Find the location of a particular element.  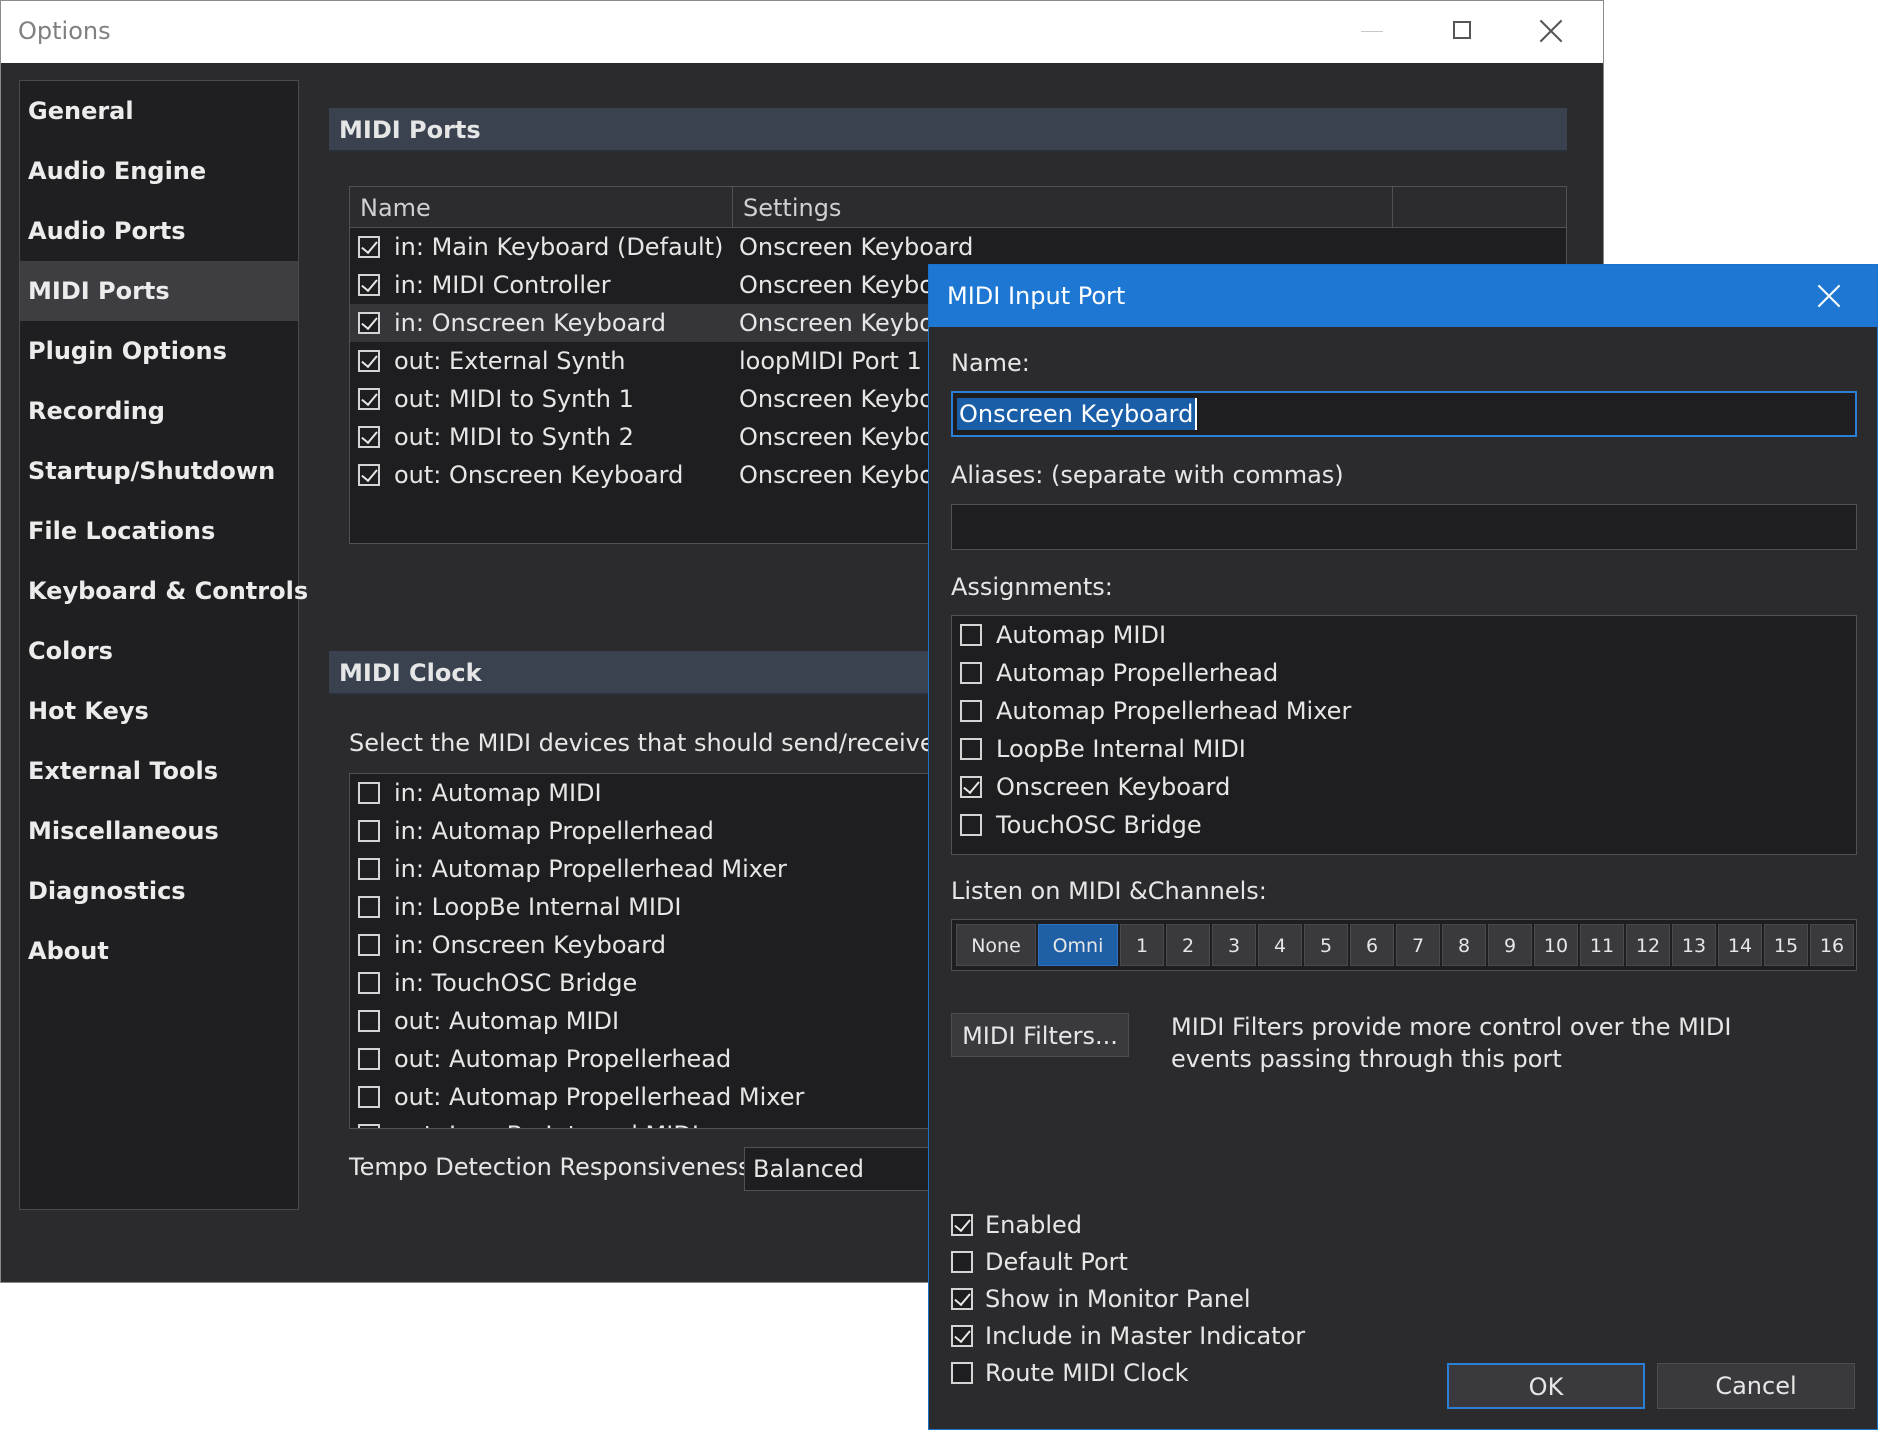

list-item: in: LoopBe Internal MIDI is located at coordinates (649, 907).